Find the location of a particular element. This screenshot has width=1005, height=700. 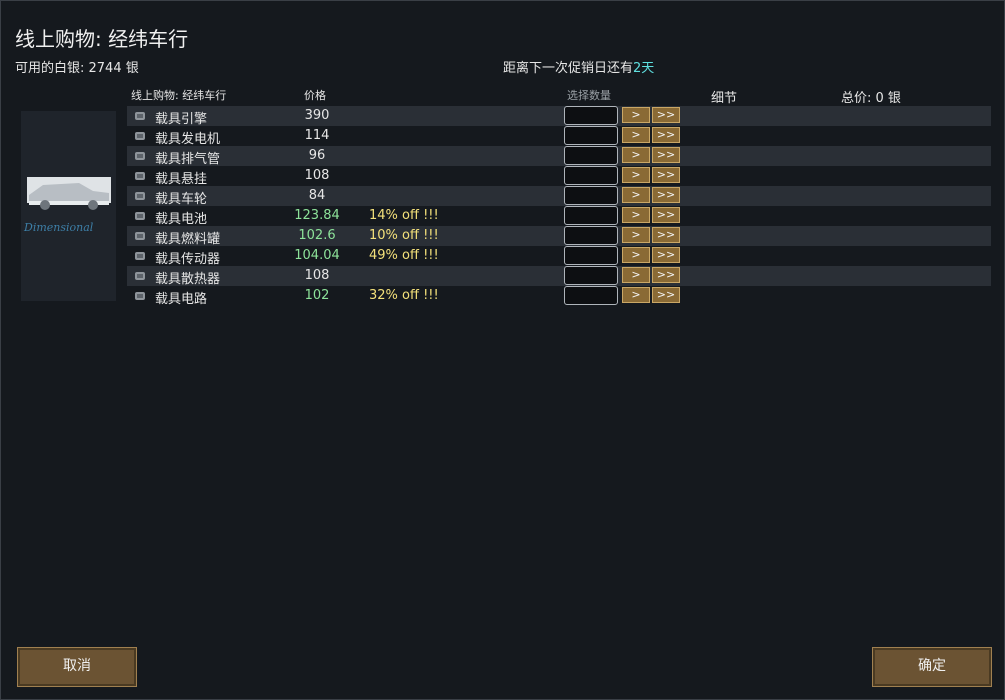

logo-text: Dimensional is located at coordinates (58, 227).